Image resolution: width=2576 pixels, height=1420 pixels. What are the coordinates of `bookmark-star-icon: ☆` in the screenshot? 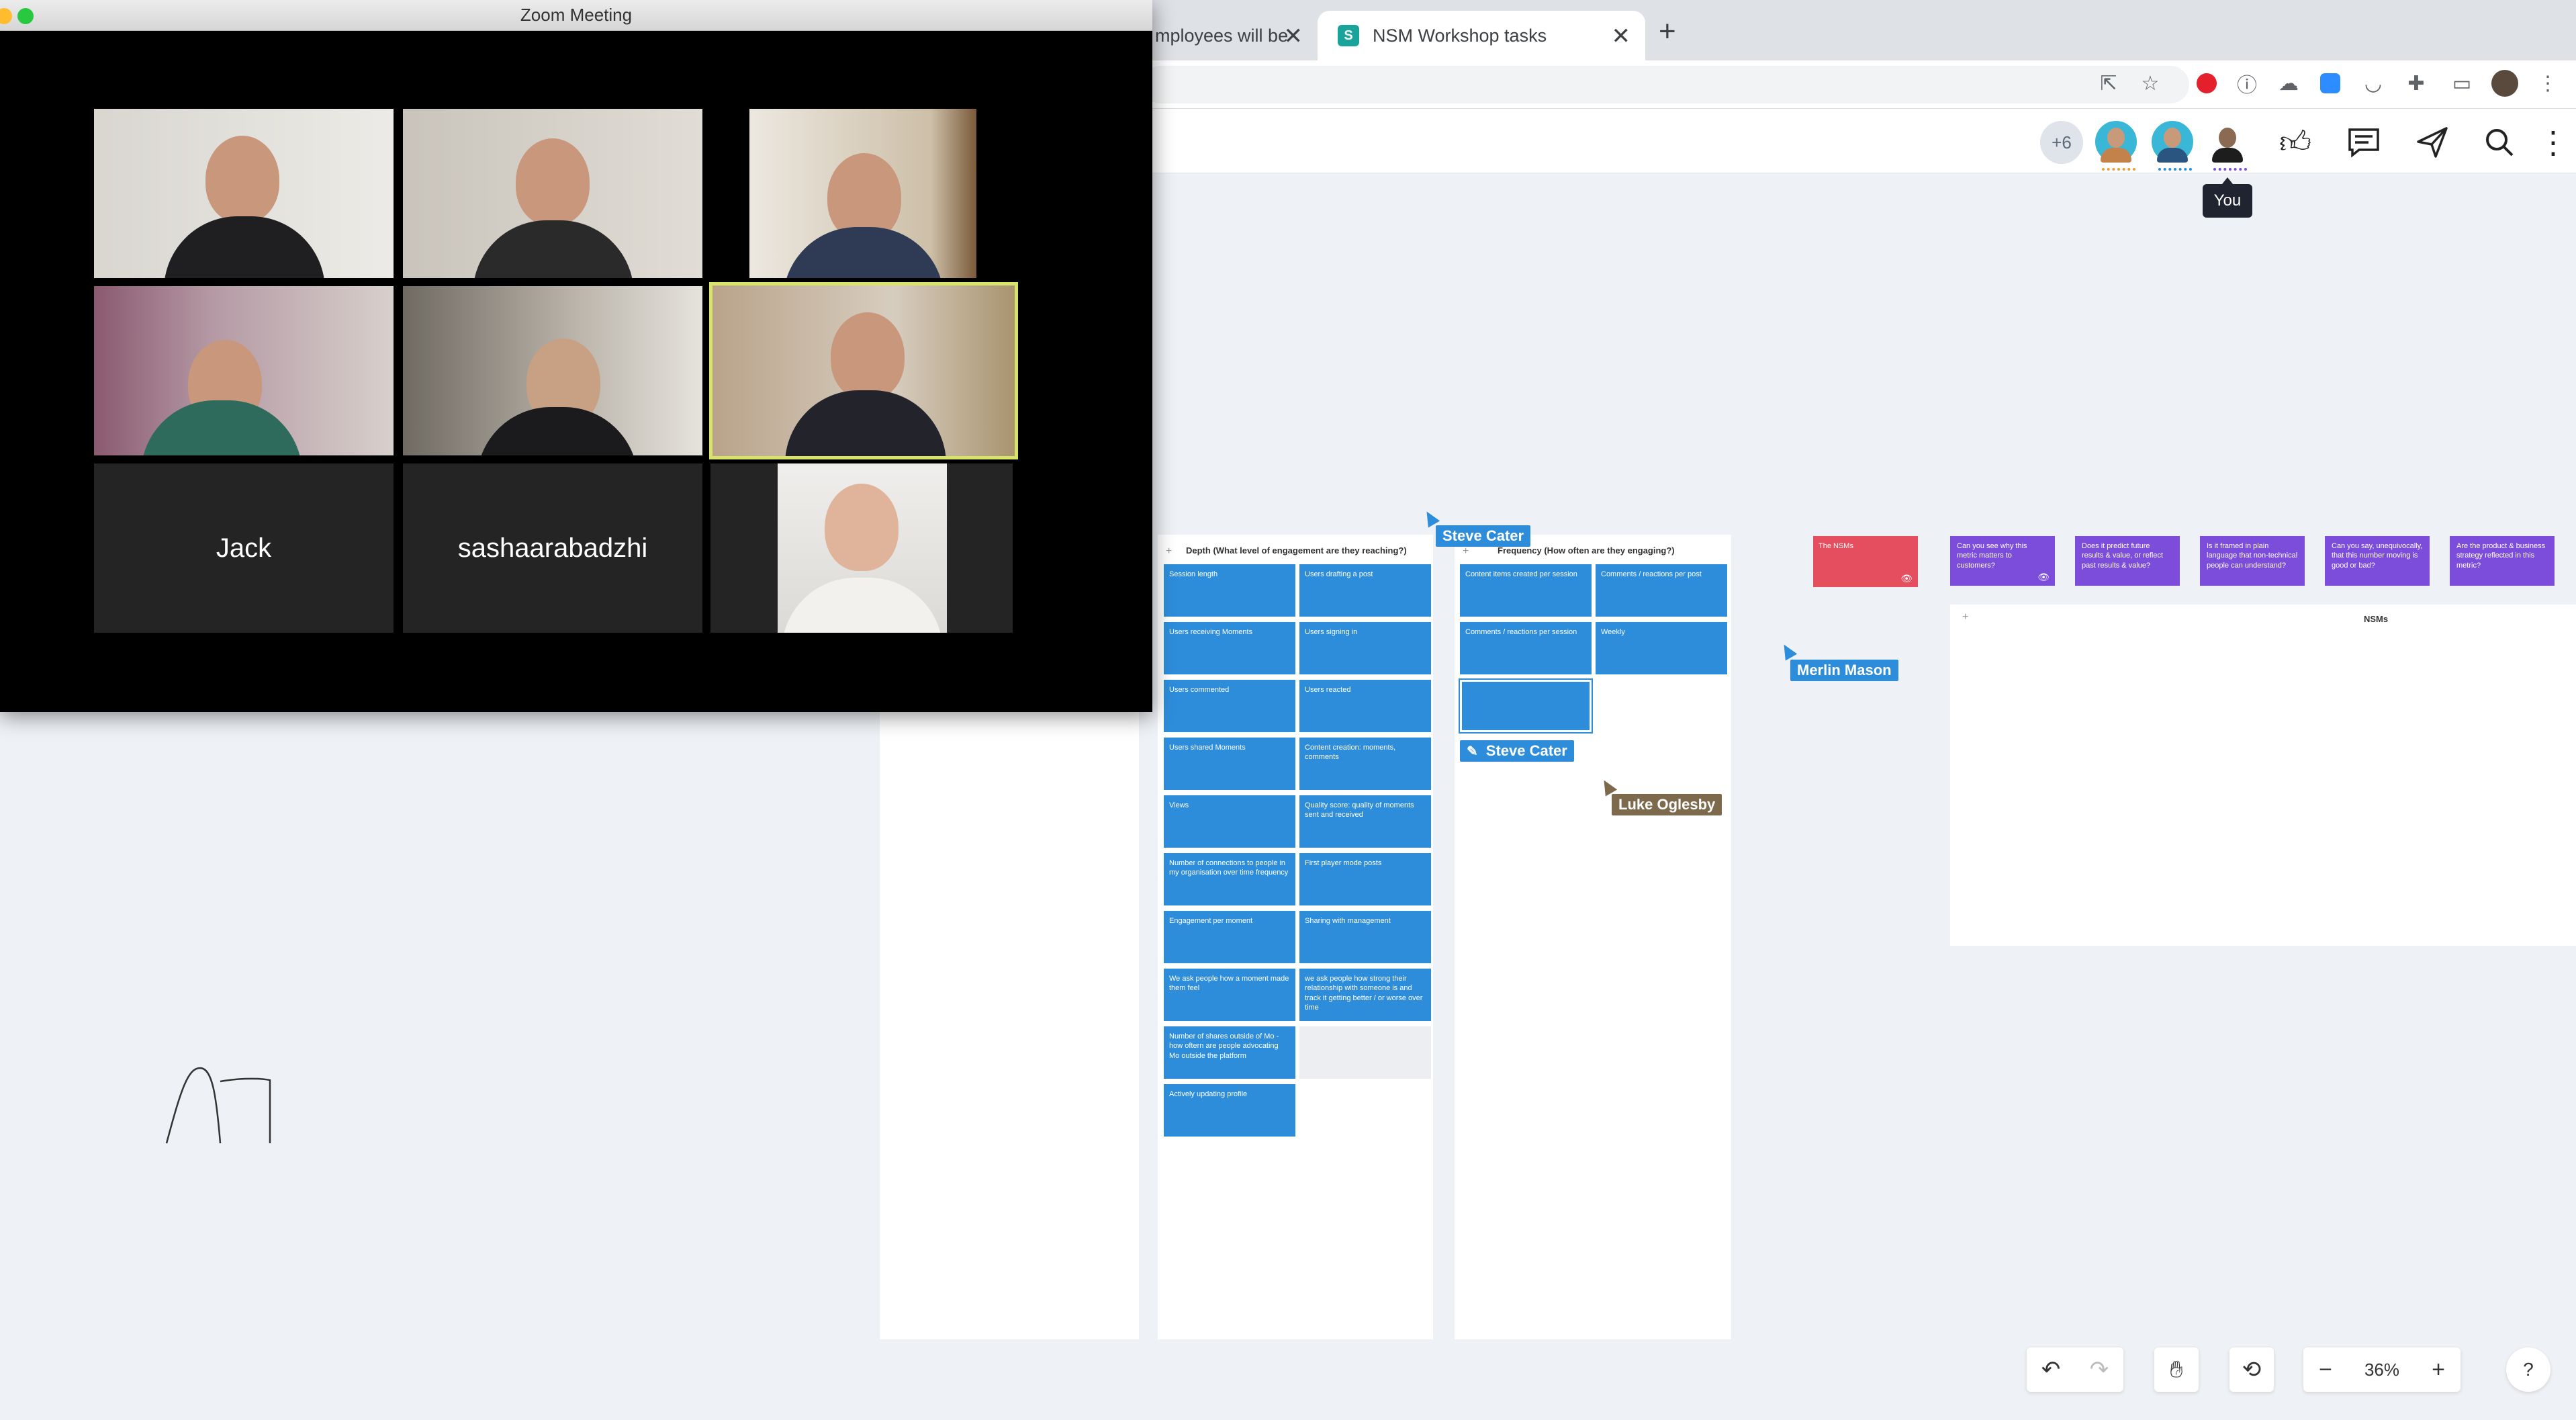 It's located at (2150, 83).